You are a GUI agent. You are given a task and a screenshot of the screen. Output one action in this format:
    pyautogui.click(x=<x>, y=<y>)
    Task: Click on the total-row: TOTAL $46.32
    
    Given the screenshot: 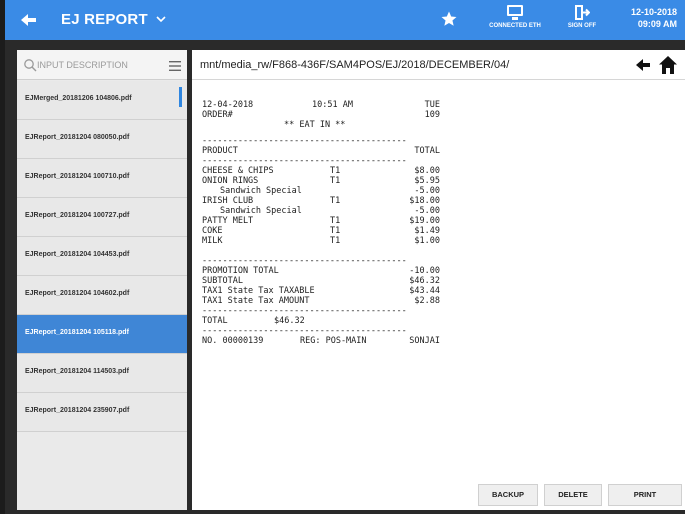 What is the action you would take?
    pyautogui.click(x=327, y=321)
    